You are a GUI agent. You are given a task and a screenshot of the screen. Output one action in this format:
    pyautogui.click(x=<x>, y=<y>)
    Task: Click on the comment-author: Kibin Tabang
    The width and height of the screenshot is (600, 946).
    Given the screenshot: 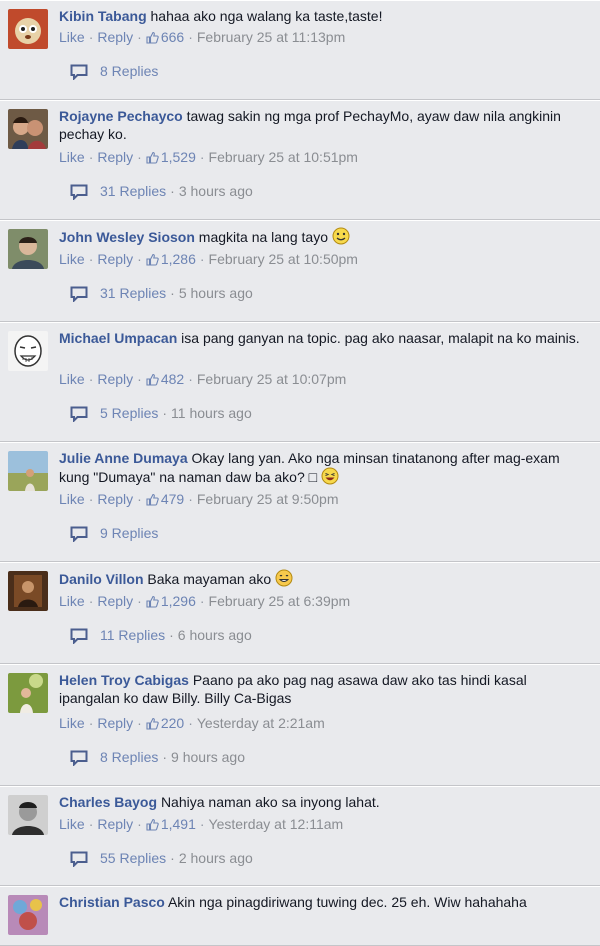 What is the action you would take?
    pyautogui.click(x=103, y=16)
    